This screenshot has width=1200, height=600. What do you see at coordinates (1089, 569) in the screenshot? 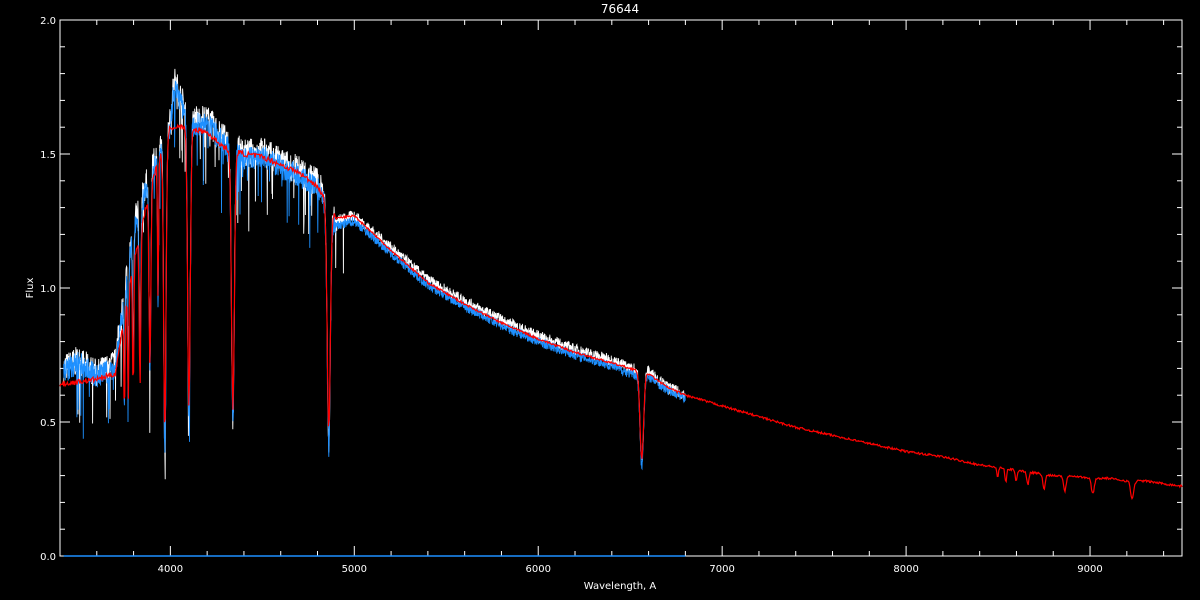
I see `x-tick-label: 9000` at bounding box center [1089, 569].